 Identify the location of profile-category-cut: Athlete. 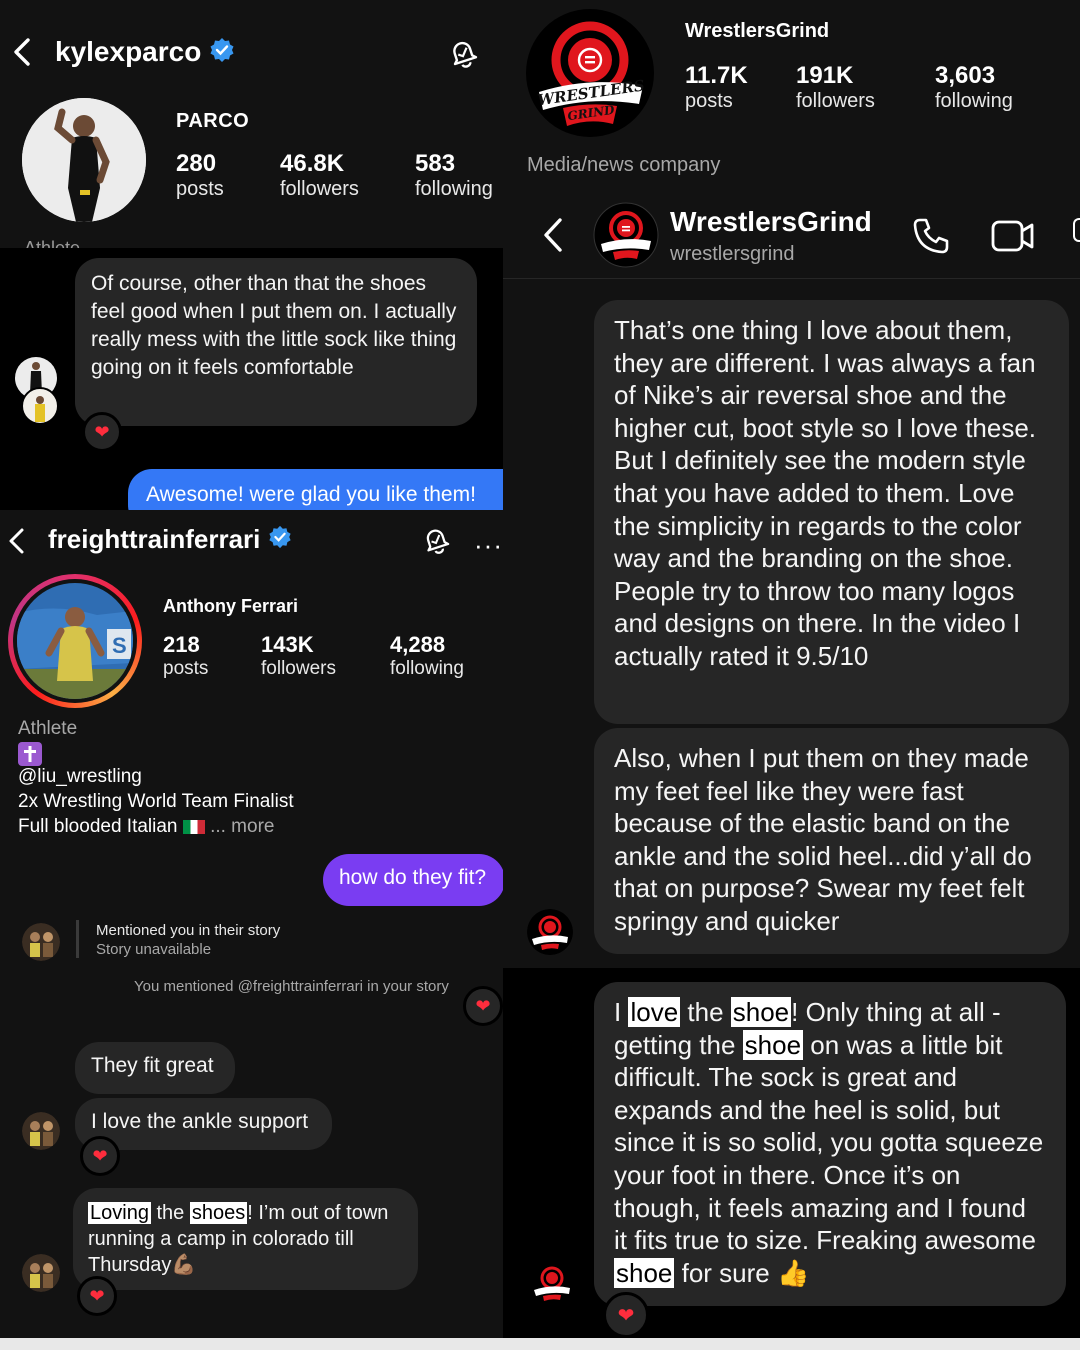
(52, 243).